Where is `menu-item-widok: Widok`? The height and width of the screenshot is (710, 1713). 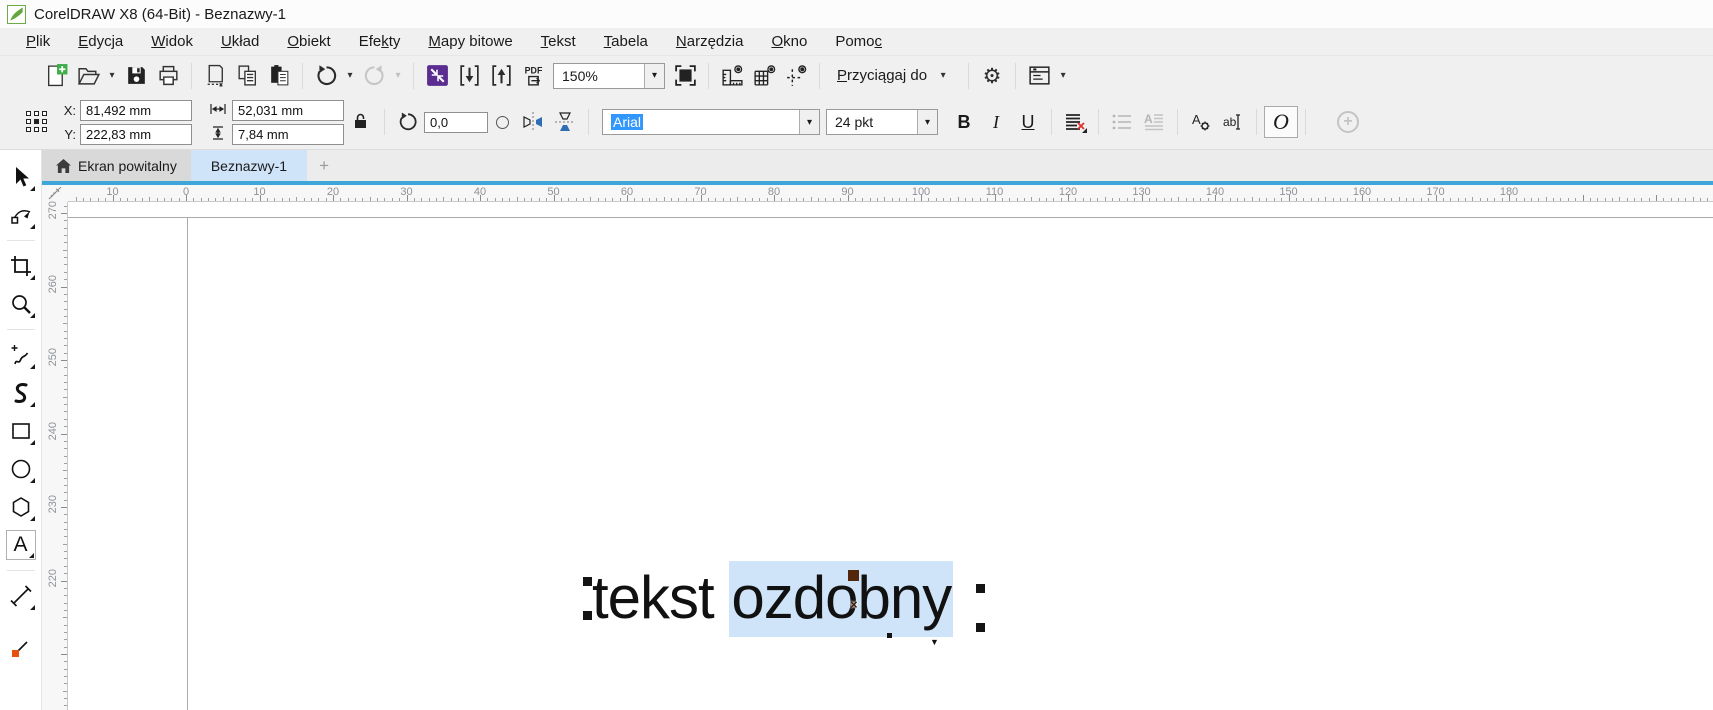
menu-item-widok: Widok is located at coordinates (172, 41).